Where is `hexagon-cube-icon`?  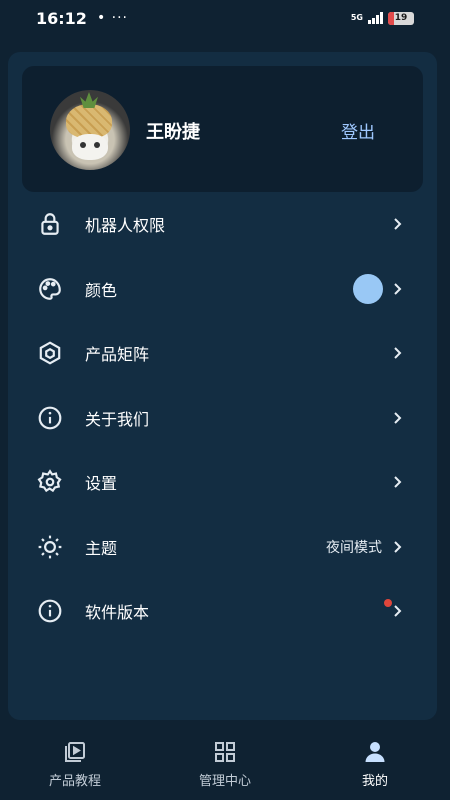
hexagon-cube-icon is located at coordinates (50, 353).